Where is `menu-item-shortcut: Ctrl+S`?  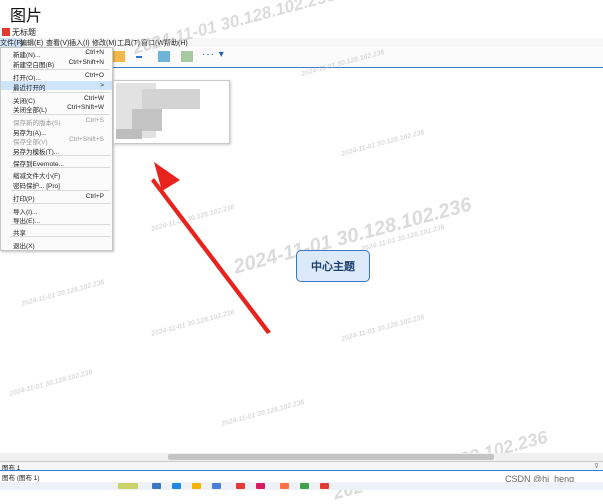 menu-item-shortcut: Ctrl+S is located at coordinates (94, 120).